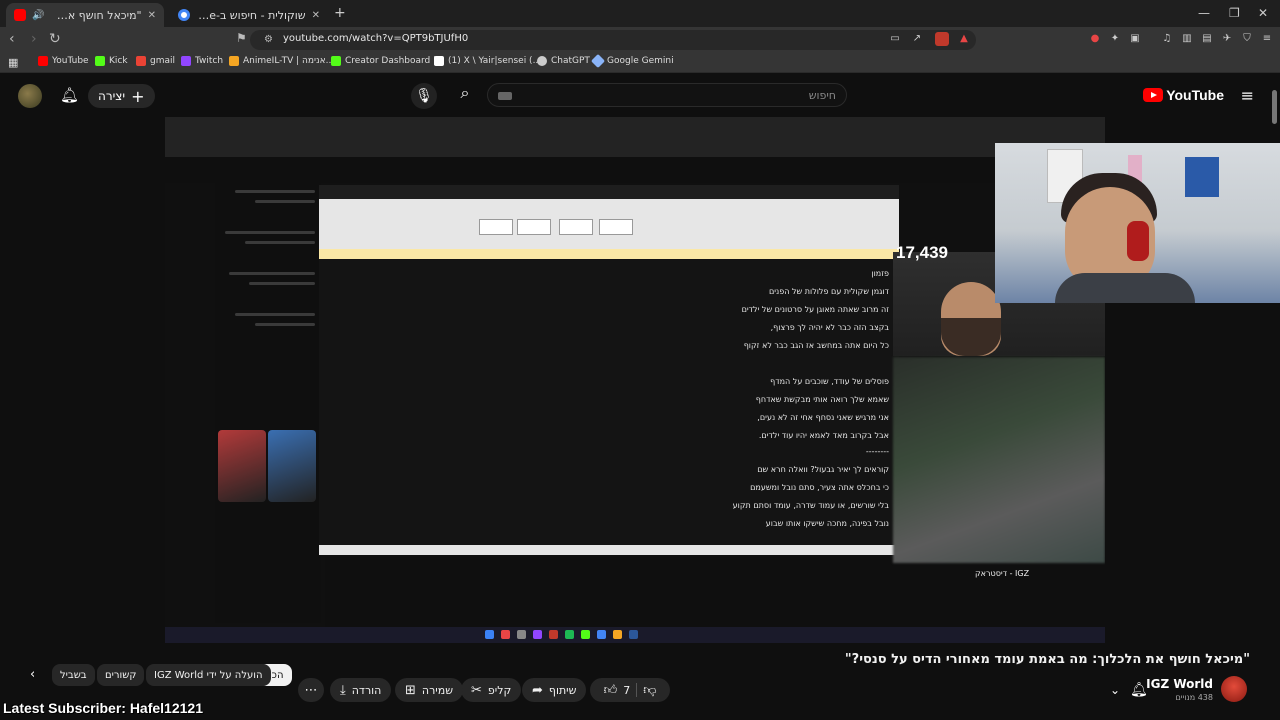 The width and height of the screenshot is (1280, 720). I want to click on save-button: ⊞ שמירה, so click(429, 690).